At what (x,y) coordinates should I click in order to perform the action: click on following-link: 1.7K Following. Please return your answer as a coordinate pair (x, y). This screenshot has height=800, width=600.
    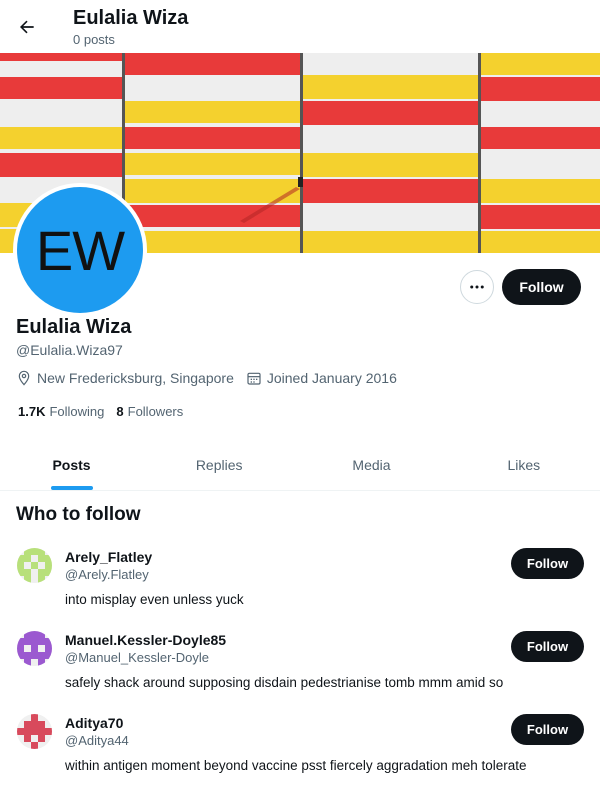
    Looking at the image, I should click on (61, 411).